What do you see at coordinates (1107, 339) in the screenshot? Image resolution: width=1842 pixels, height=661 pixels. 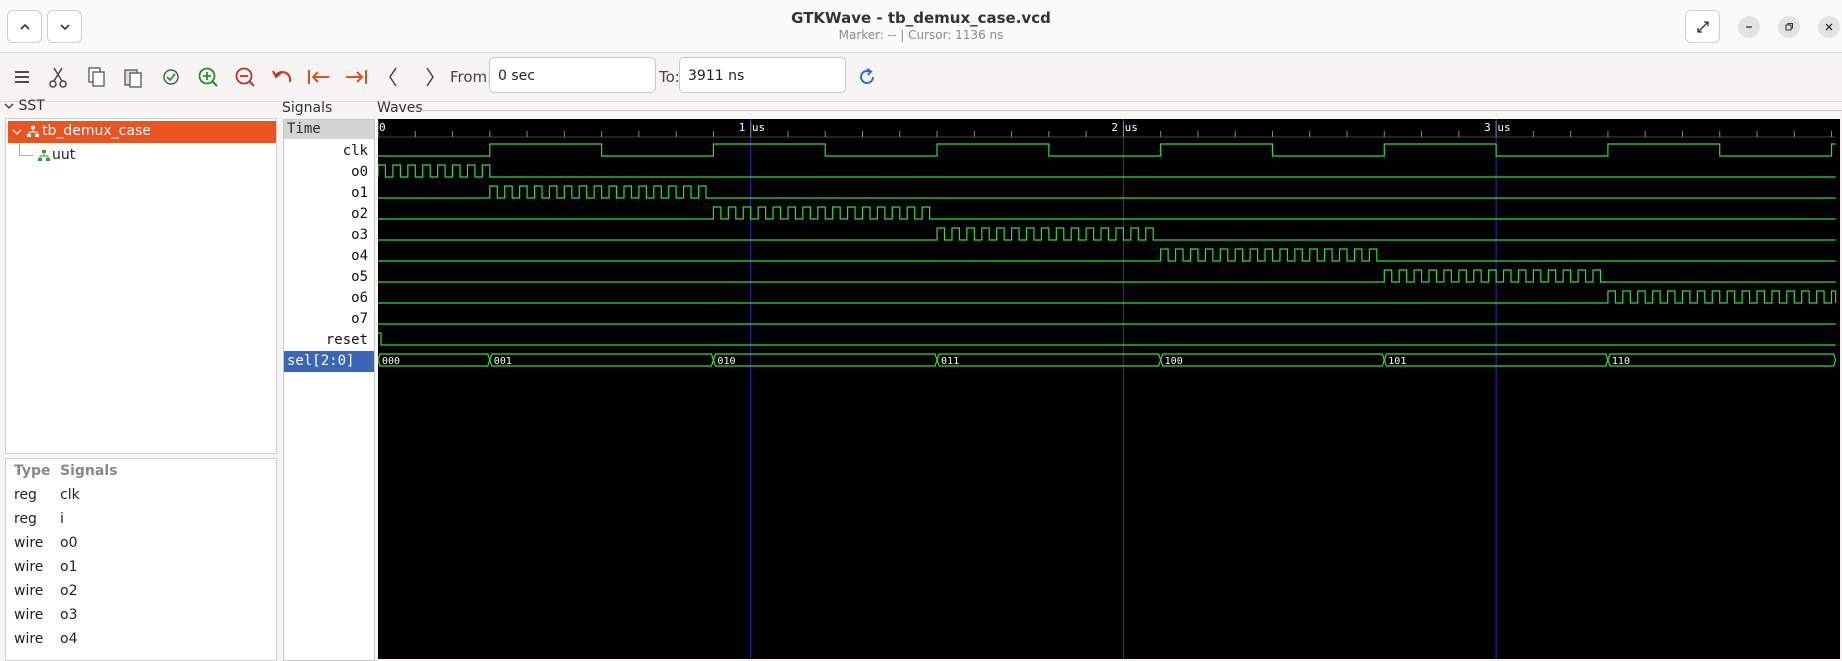 I see `reset-waveform` at bounding box center [1107, 339].